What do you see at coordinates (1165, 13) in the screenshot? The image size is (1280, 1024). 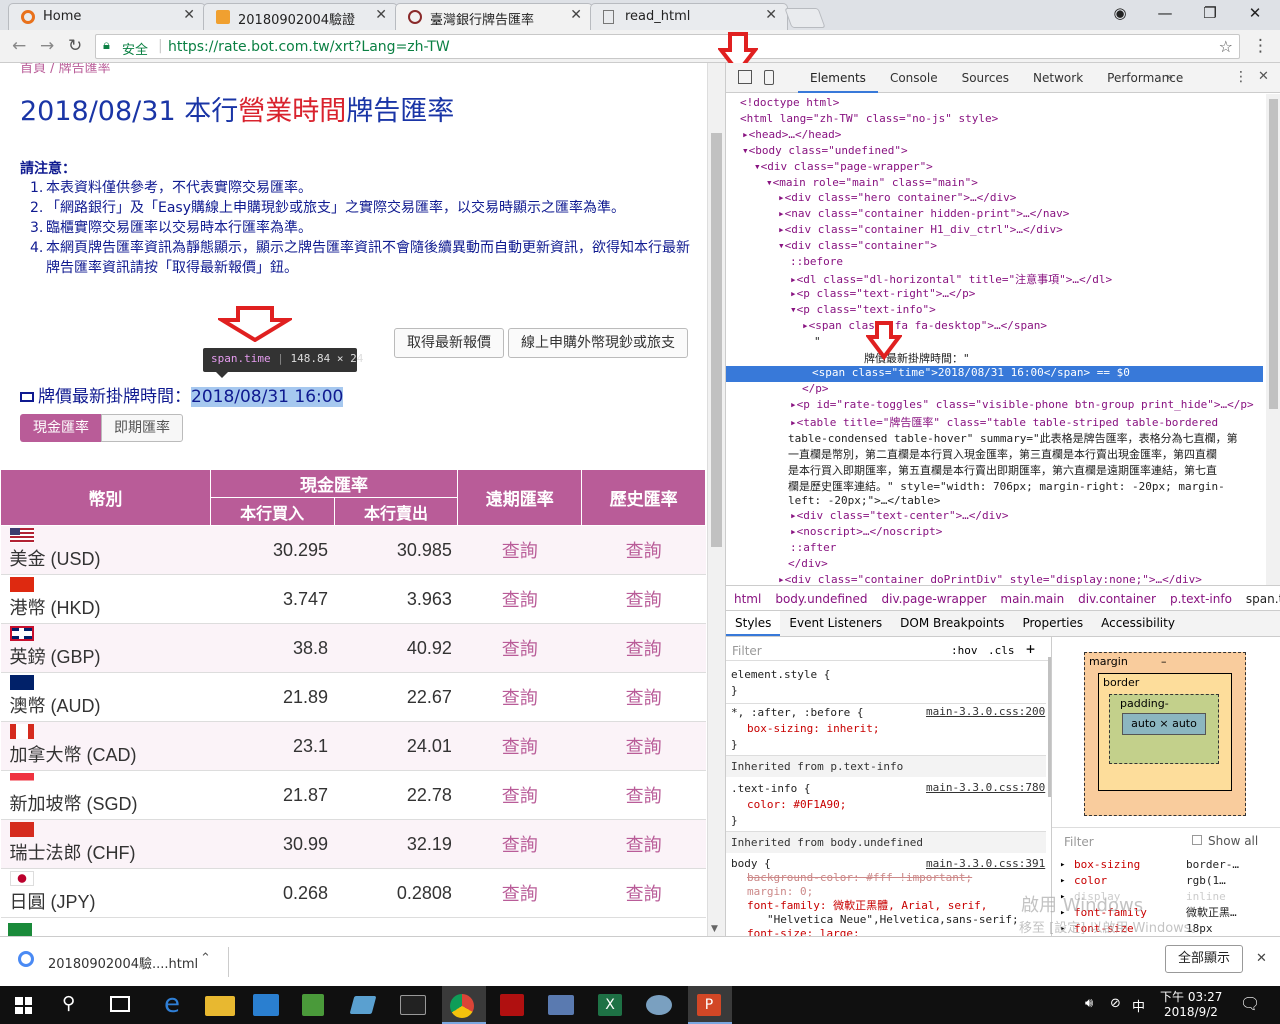 I see `minimize-button: —` at bounding box center [1165, 13].